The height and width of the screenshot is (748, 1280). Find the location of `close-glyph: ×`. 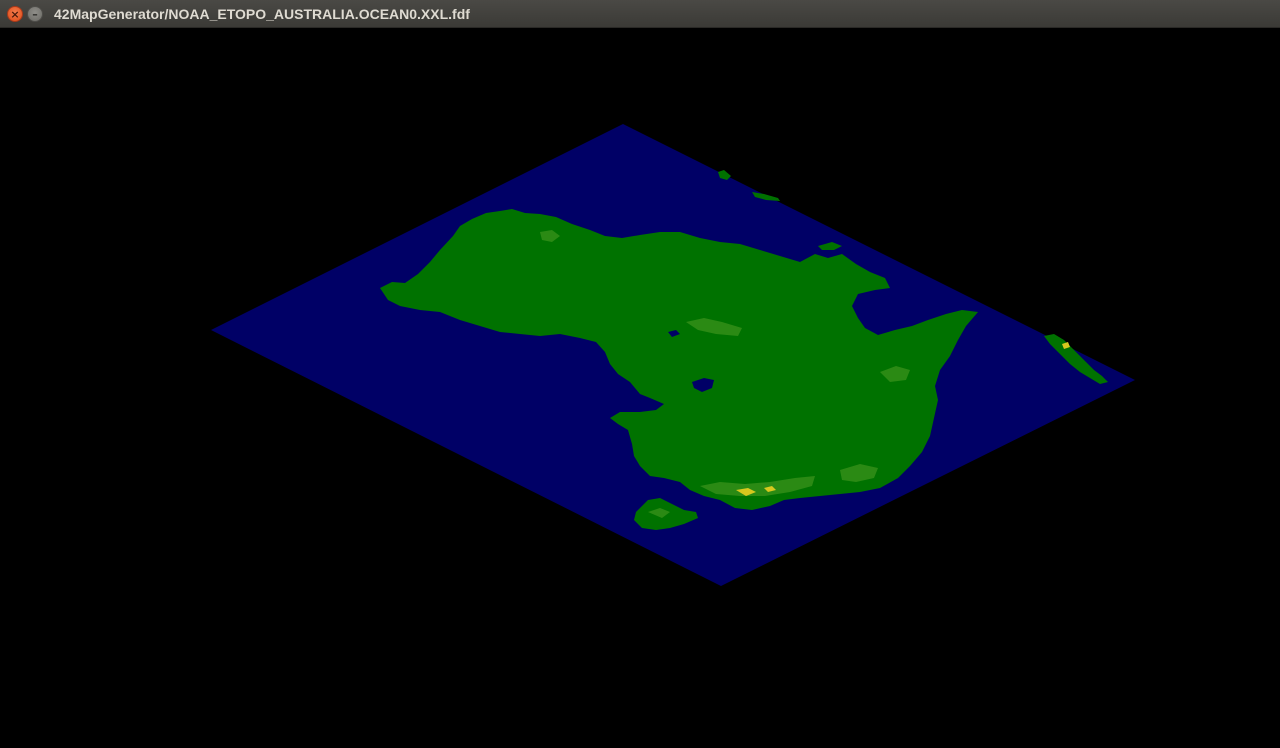

close-glyph: × is located at coordinates (15, 14).